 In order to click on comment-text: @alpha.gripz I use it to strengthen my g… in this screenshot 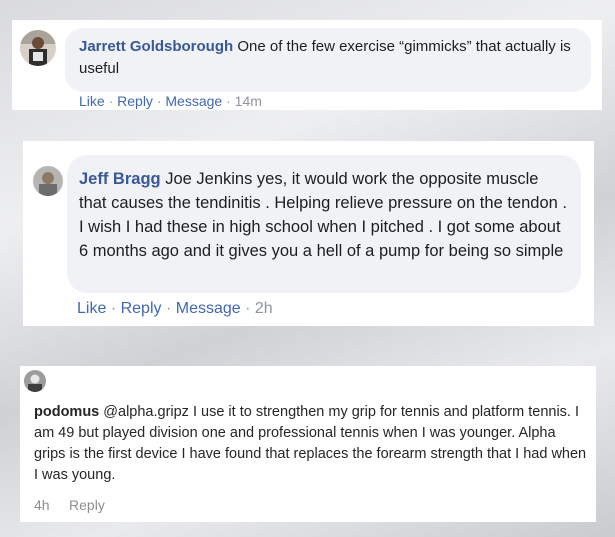, I will do `click(310, 443)`.